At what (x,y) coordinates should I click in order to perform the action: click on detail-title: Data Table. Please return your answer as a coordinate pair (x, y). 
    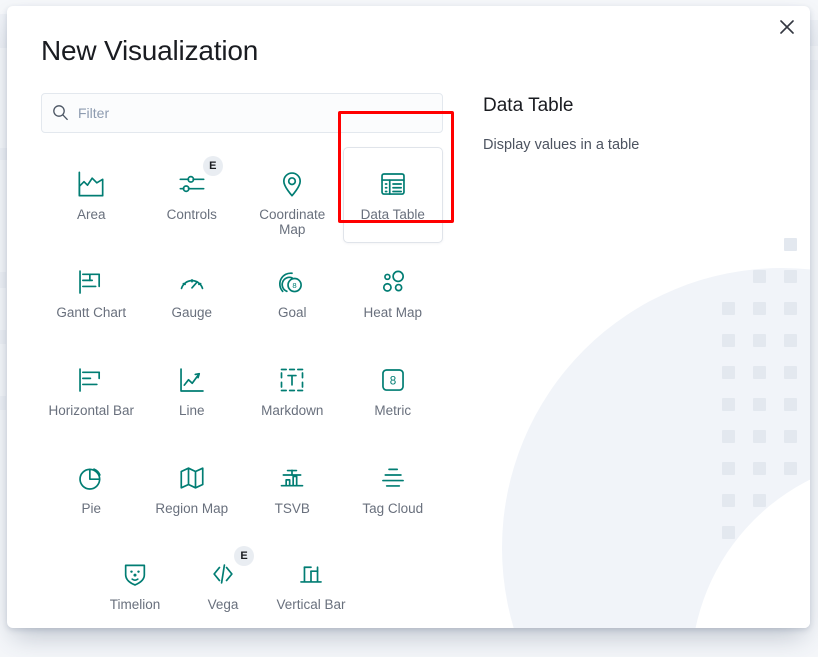
    Looking at the image, I should click on (528, 105).